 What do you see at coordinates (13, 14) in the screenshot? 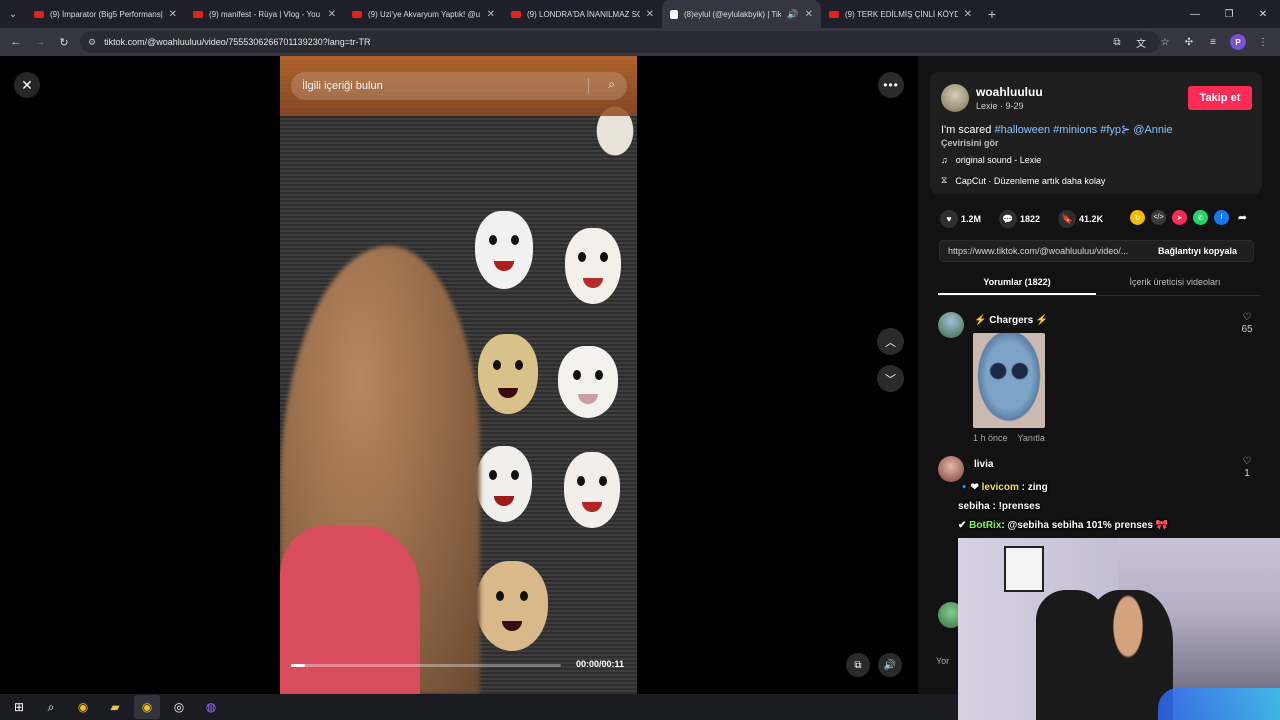
I see `tab-search-chevron-icon: ⌄` at bounding box center [13, 14].